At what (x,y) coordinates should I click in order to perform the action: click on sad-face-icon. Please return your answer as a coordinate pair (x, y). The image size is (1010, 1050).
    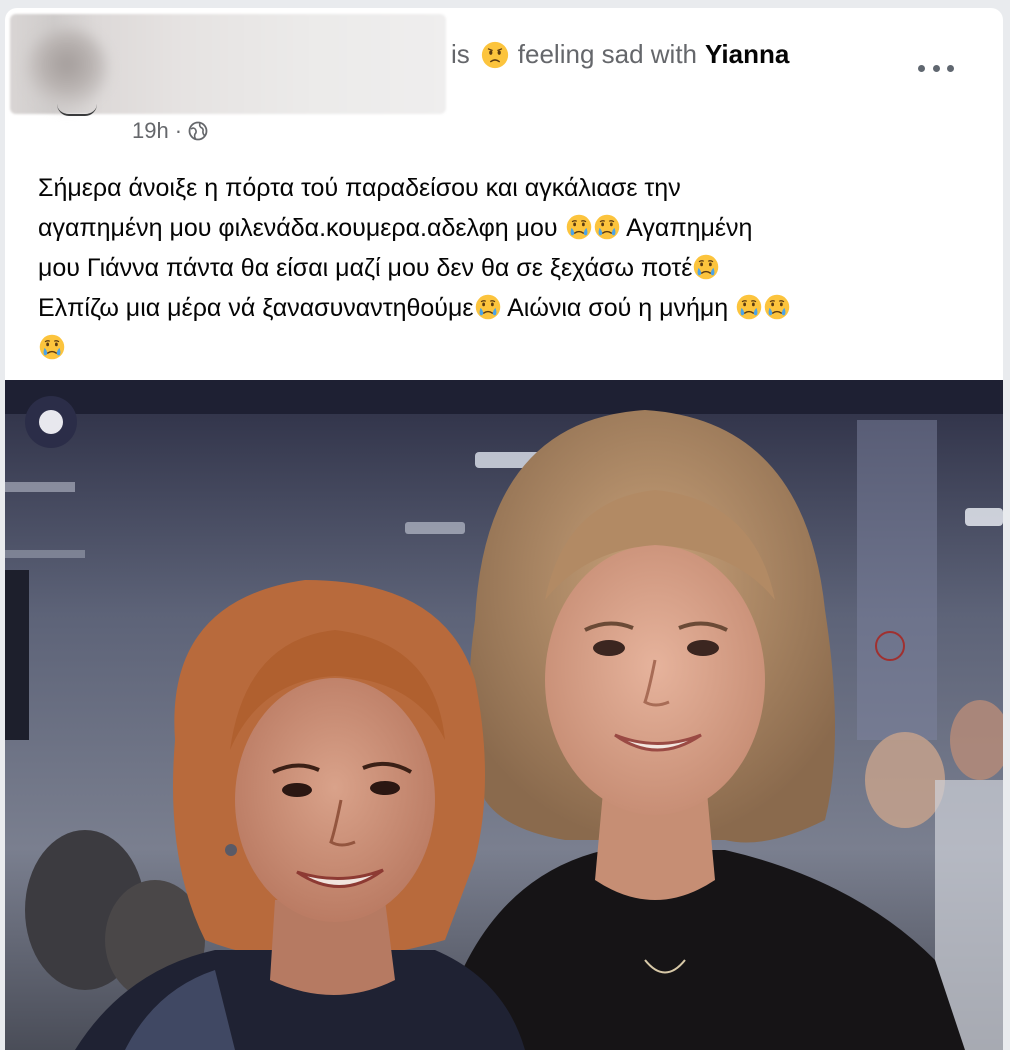
    Looking at the image, I should click on (494, 54).